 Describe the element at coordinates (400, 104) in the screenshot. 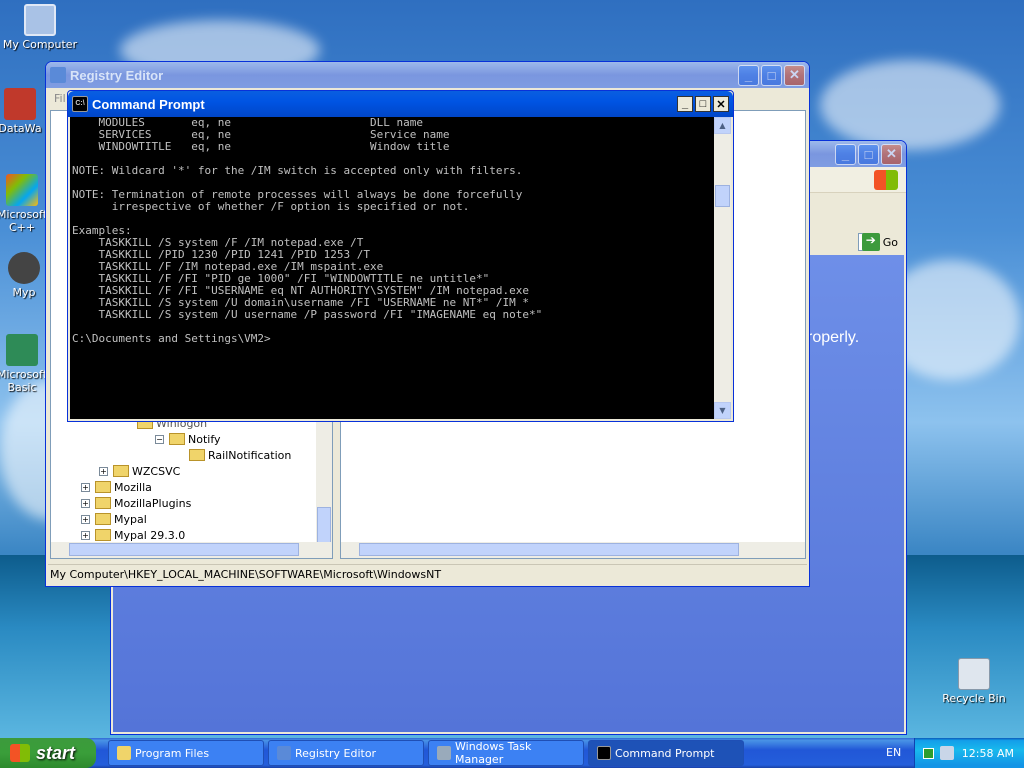

I see `command-prompt-titlebar: C:\ Command Prompt _ □ ✕` at that location.